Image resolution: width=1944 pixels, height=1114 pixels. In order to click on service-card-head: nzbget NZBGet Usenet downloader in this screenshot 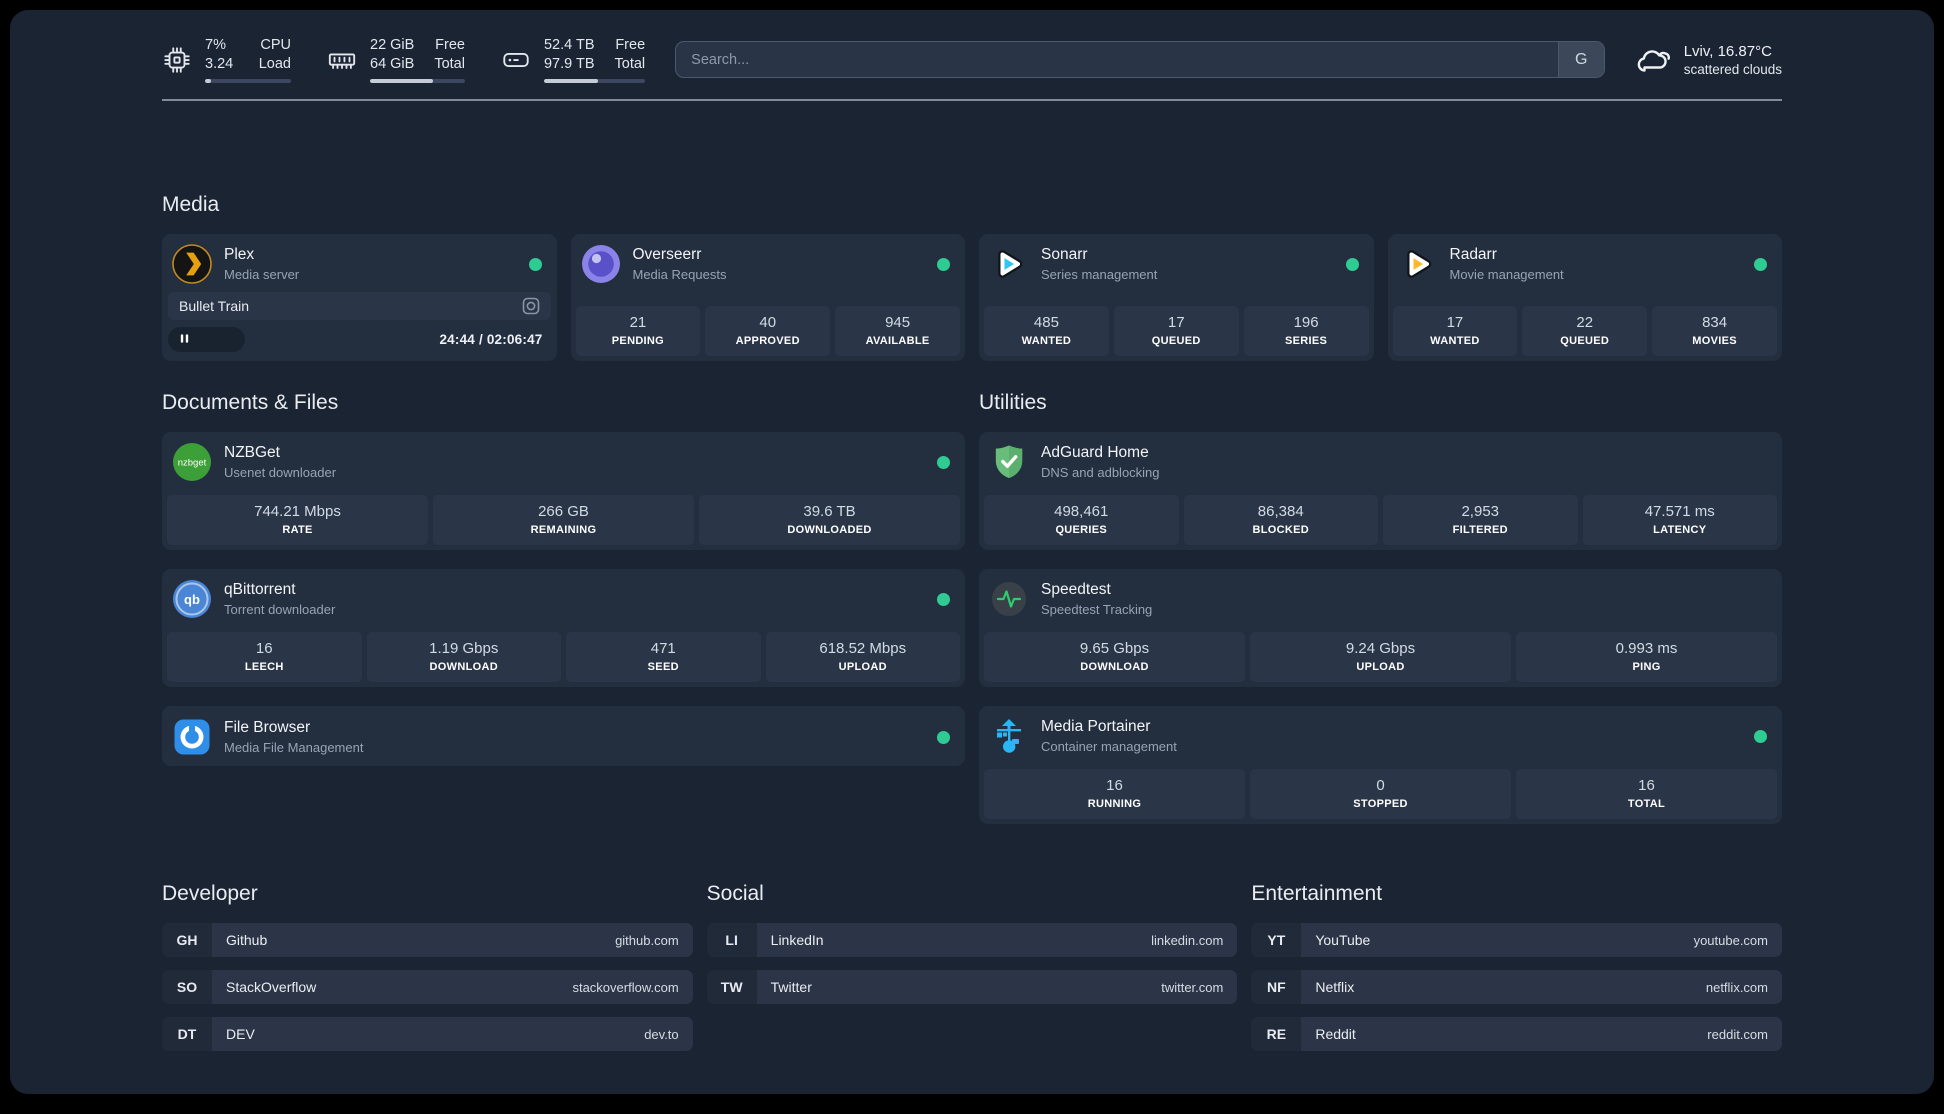, I will do `click(563, 461)`.